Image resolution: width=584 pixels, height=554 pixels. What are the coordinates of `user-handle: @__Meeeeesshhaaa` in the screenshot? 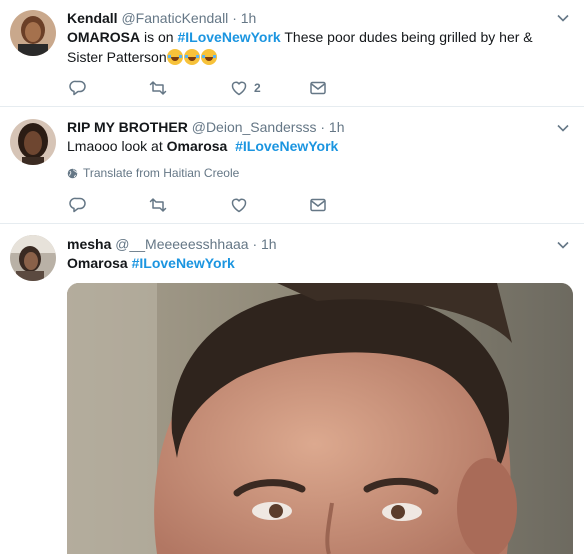 It's located at (181, 244).